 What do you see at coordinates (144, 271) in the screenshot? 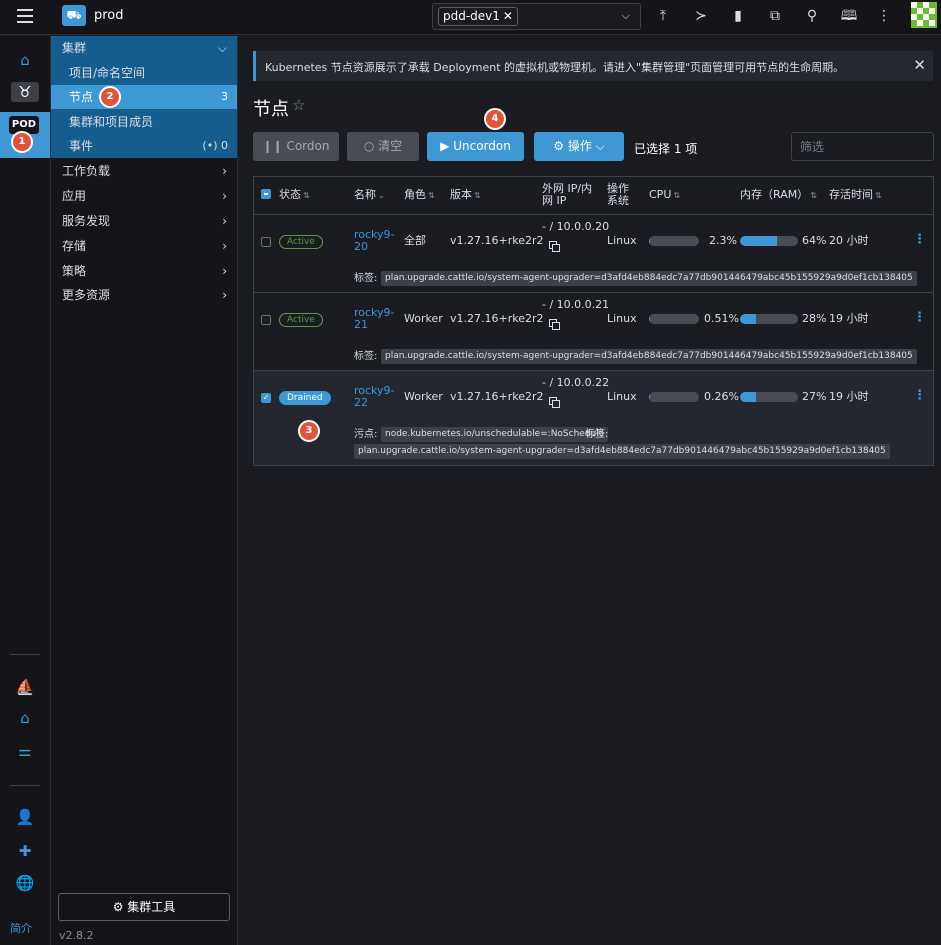
I see `nav-group-policy: 策略 ›` at bounding box center [144, 271].